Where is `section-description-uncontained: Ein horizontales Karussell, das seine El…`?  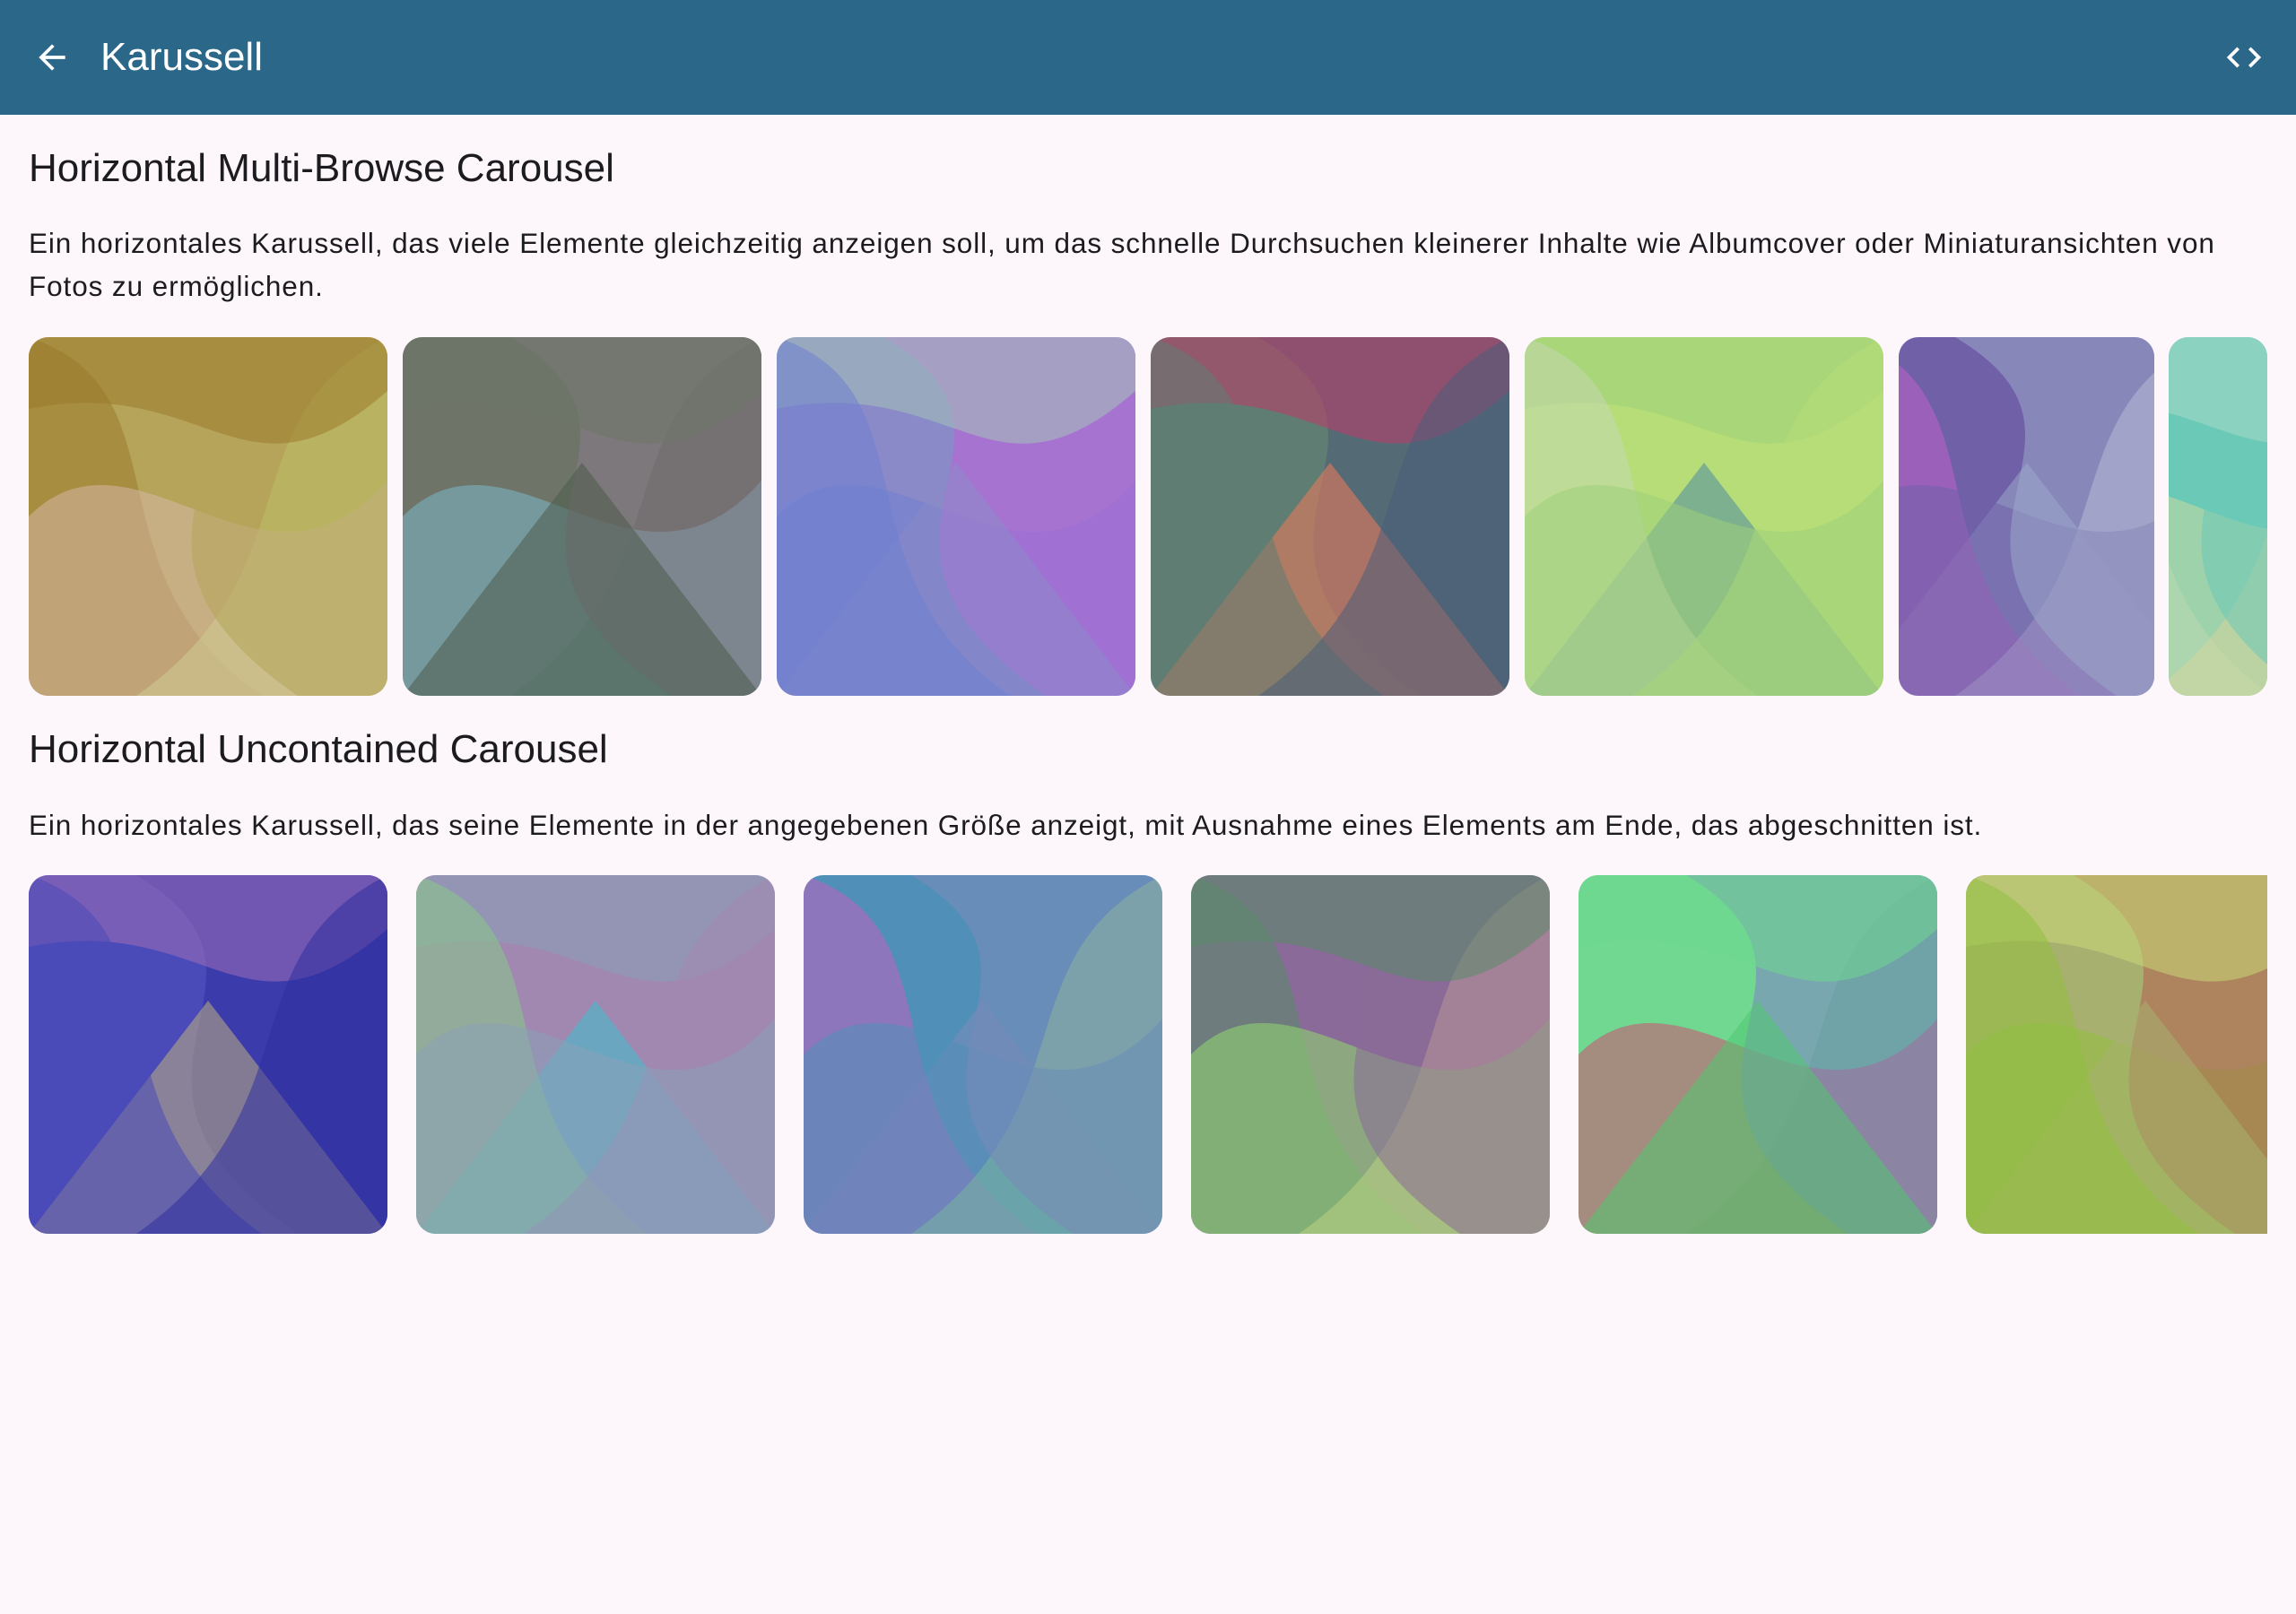
section-description-uncontained: Ein horizontales Karussell, das seine El… is located at coordinates (1006, 825).